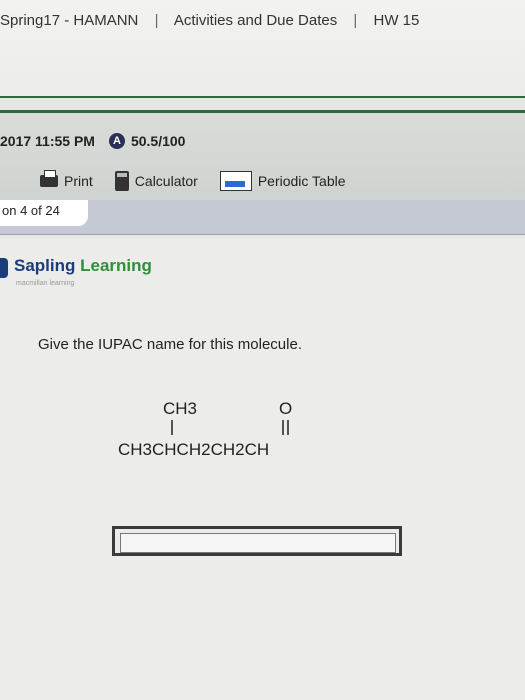 This screenshot has height=700, width=525. Describe the element at coordinates (301, 181) in the screenshot. I see `periodic-table-label: Periodic Table` at that location.